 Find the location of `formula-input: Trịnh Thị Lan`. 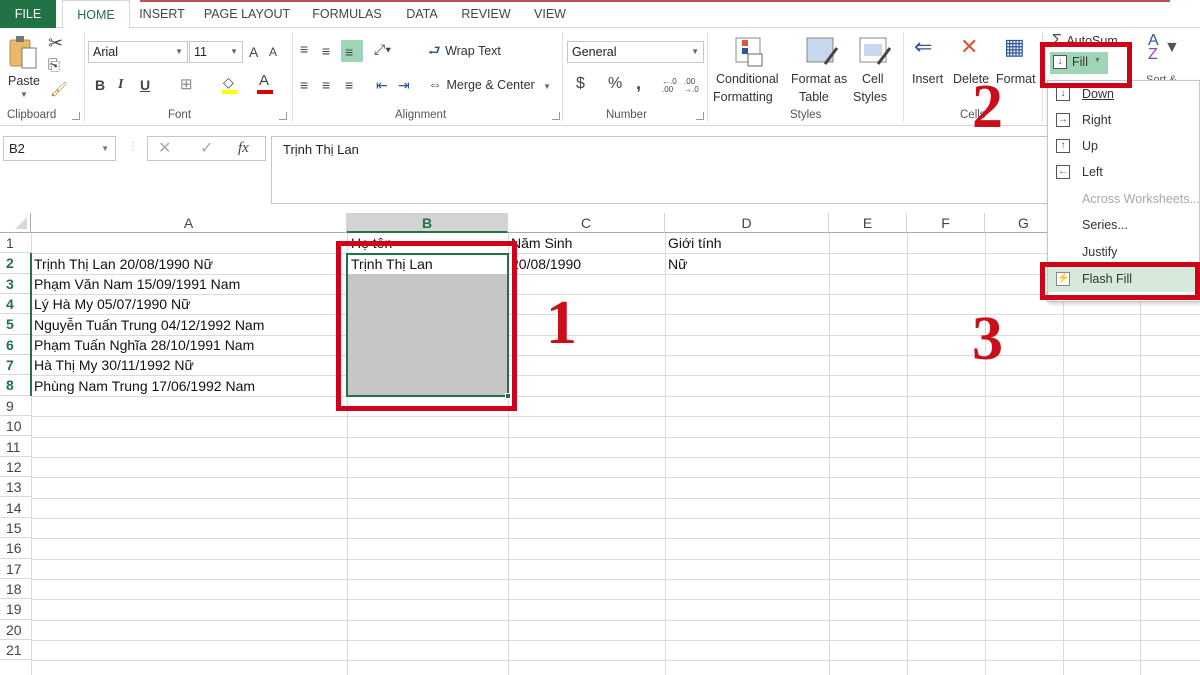

formula-input: Trịnh Thị Lan is located at coordinates (666, 170).